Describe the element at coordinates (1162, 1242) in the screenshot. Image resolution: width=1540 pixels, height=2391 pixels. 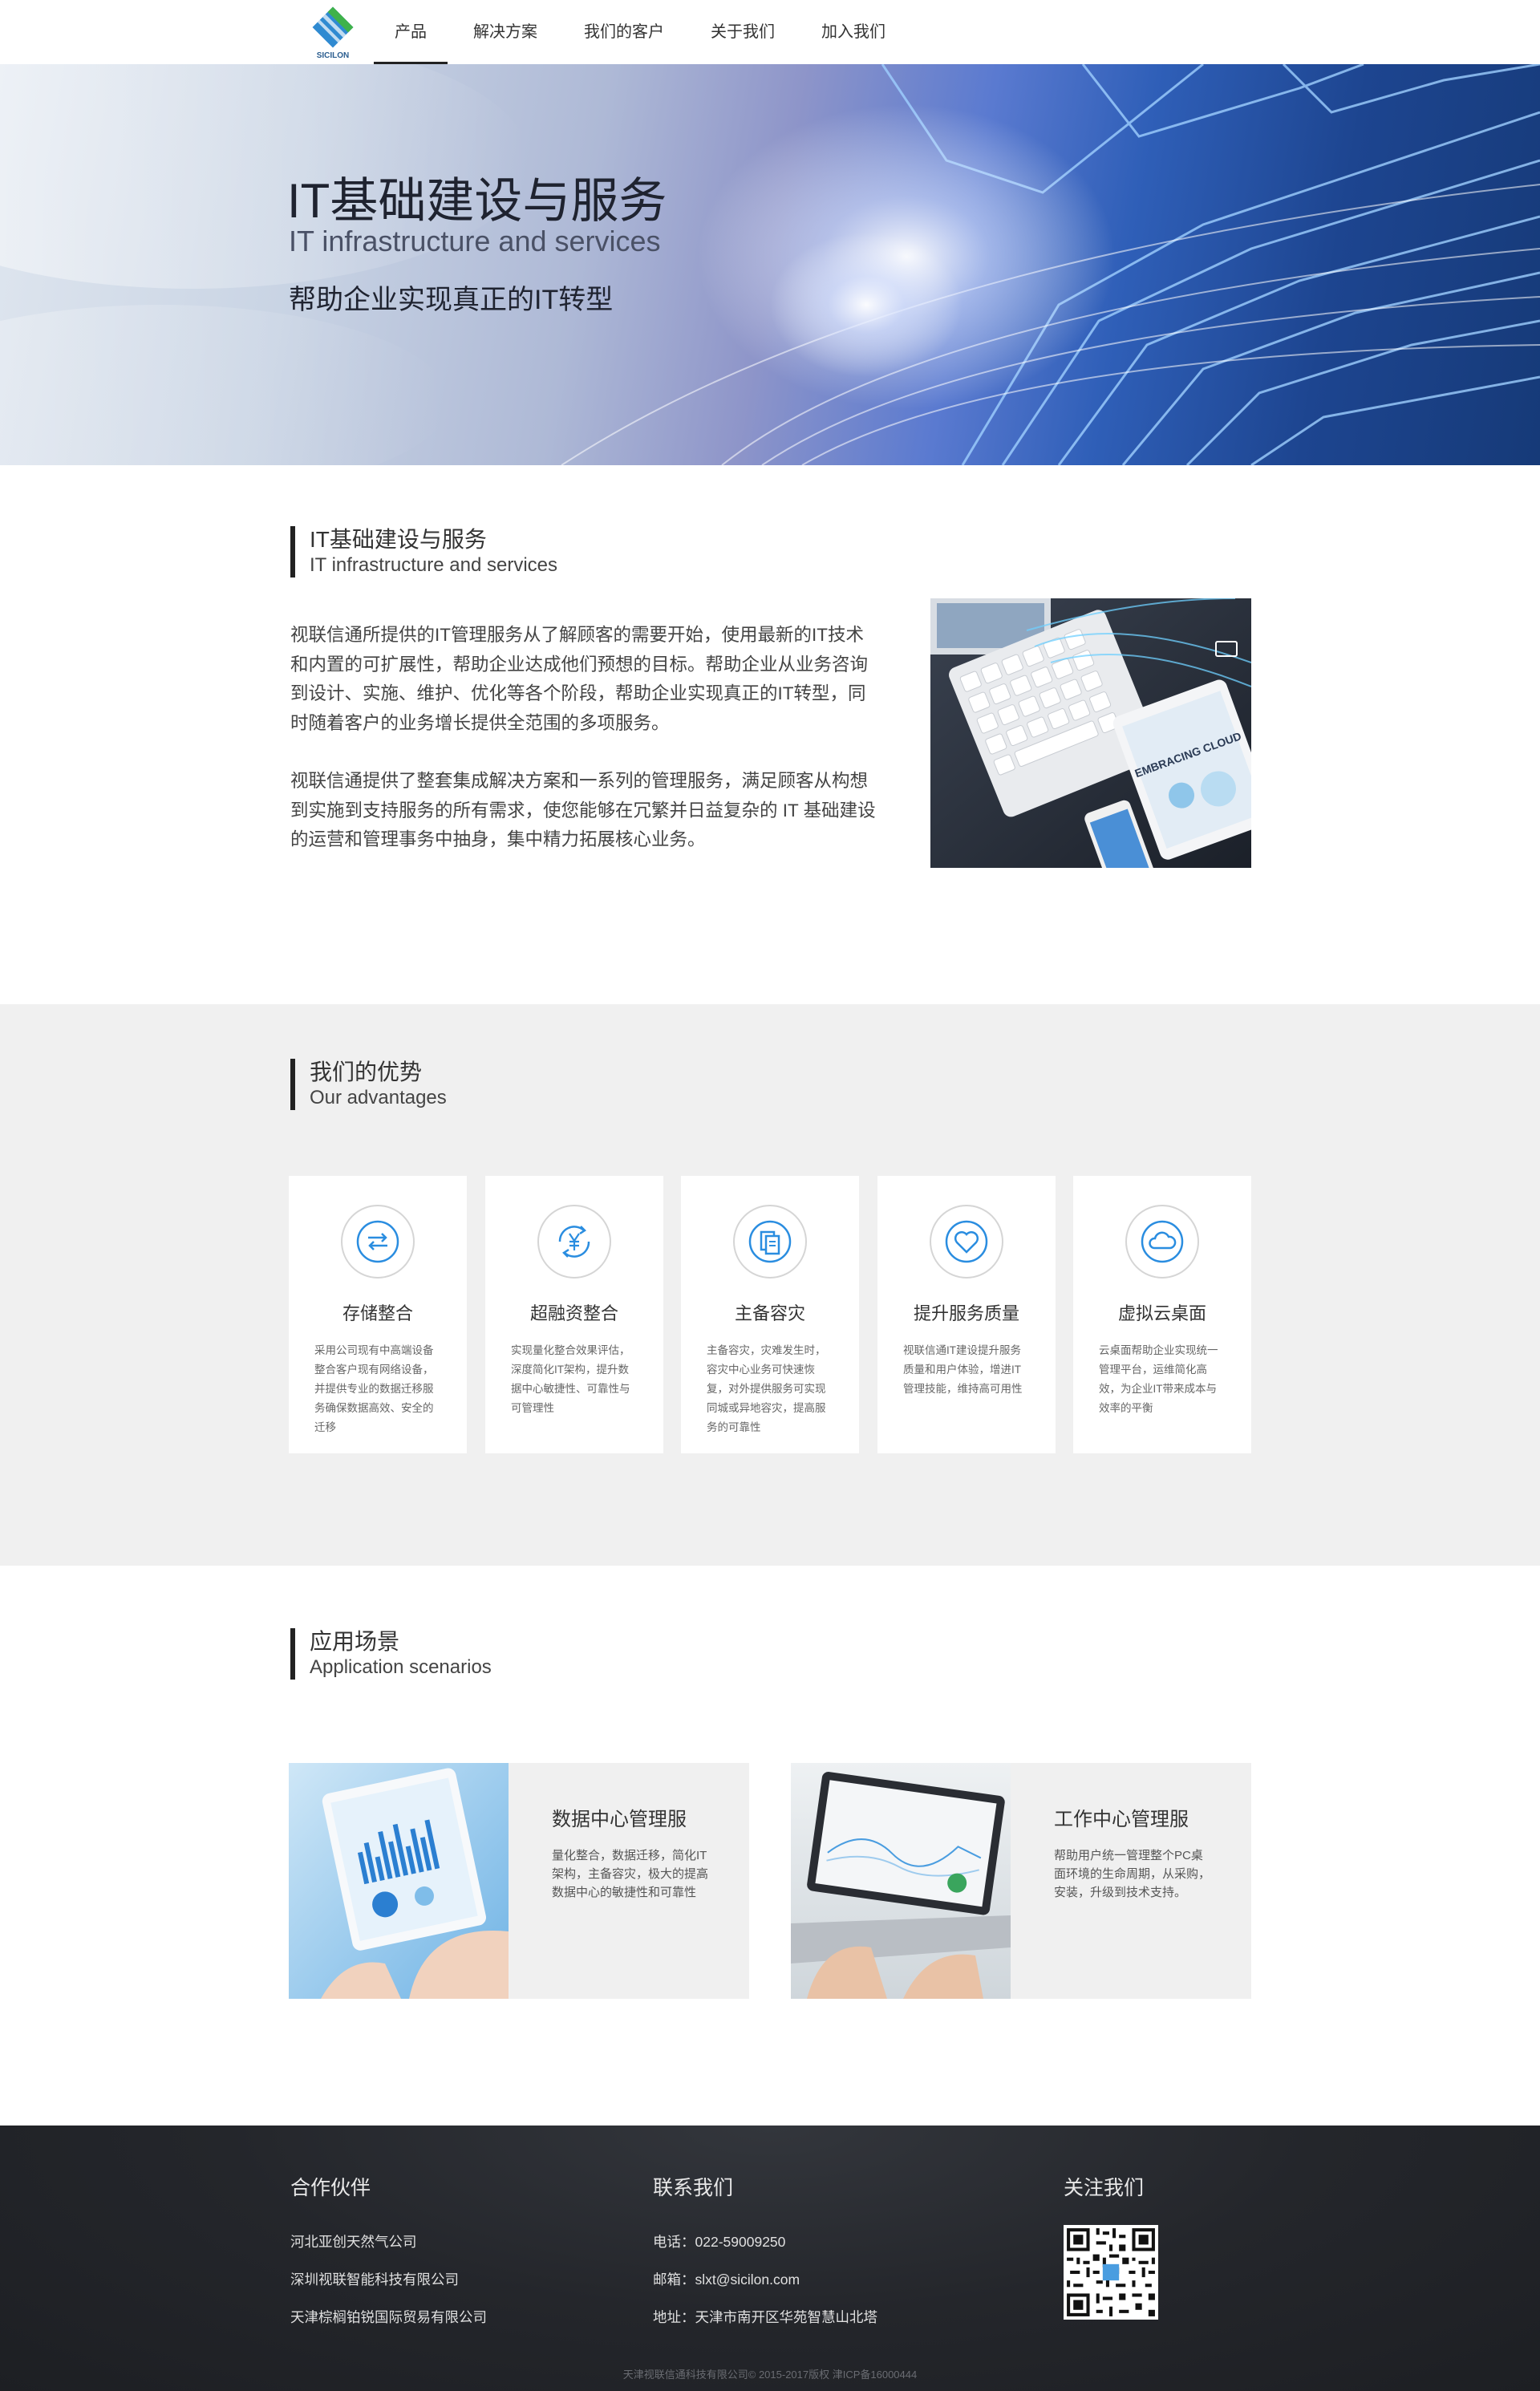
I see `cloud-icon` at that location.